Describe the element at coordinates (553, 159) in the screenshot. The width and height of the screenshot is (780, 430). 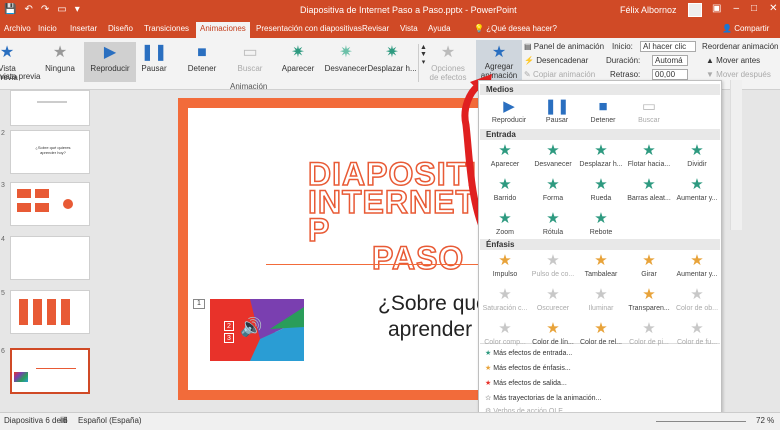
I see `effect-option: ★ Desvanecer` at that location.